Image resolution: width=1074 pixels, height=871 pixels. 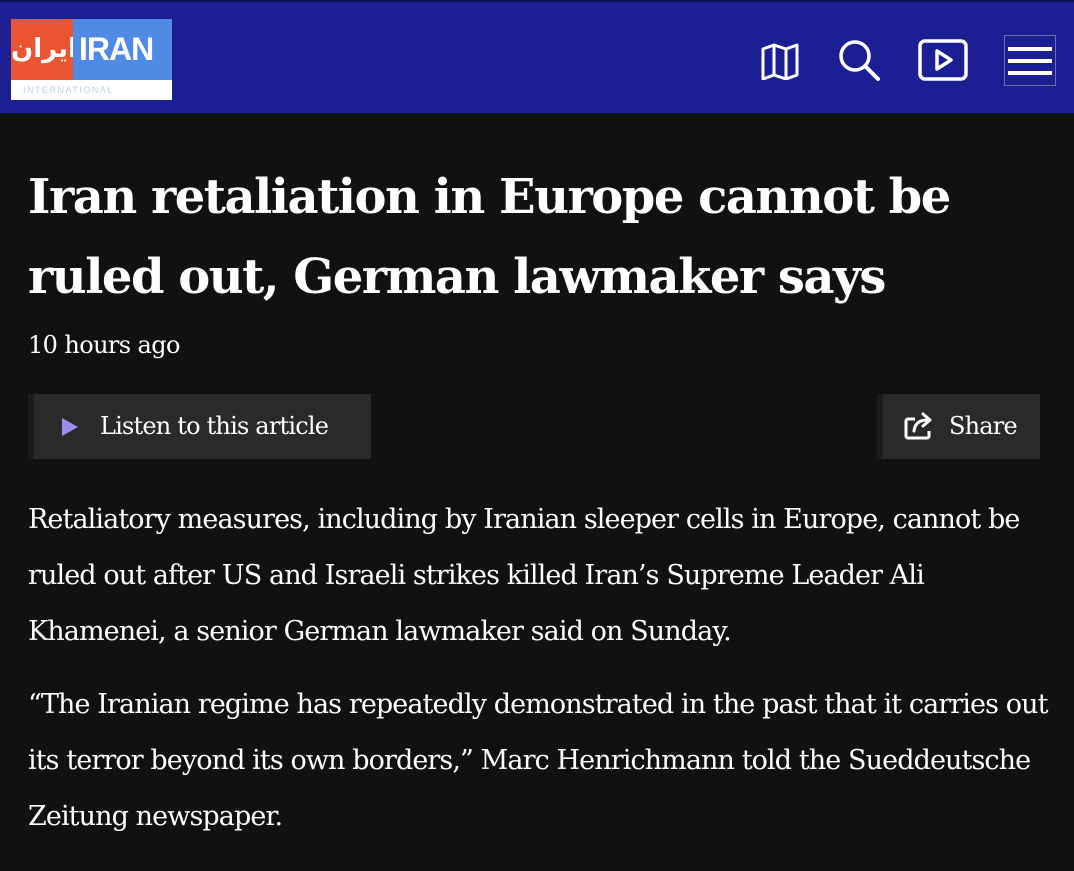 What do you see at coordinates (68, 90) in the screenshot?
I see `logo-subtitle: INTERNATIONAL` at bounding box center [68, 90].